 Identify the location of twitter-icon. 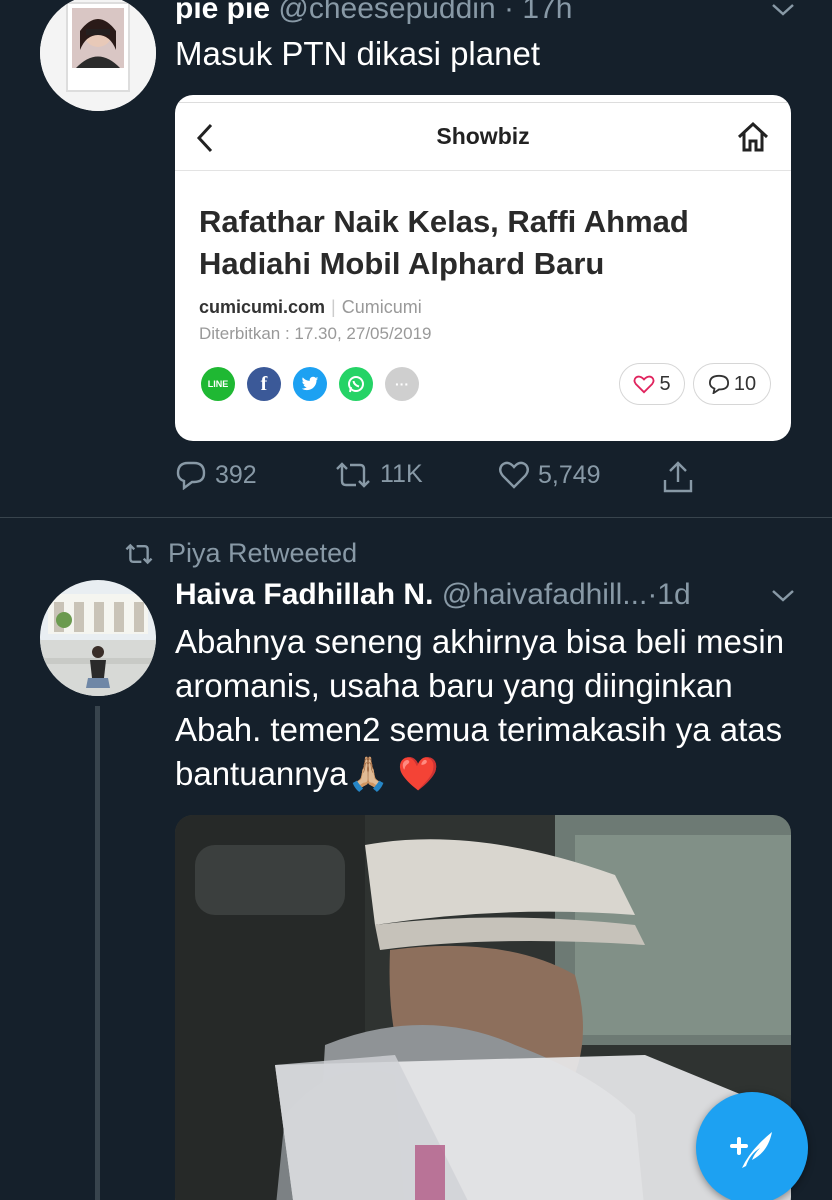
(310, 384).